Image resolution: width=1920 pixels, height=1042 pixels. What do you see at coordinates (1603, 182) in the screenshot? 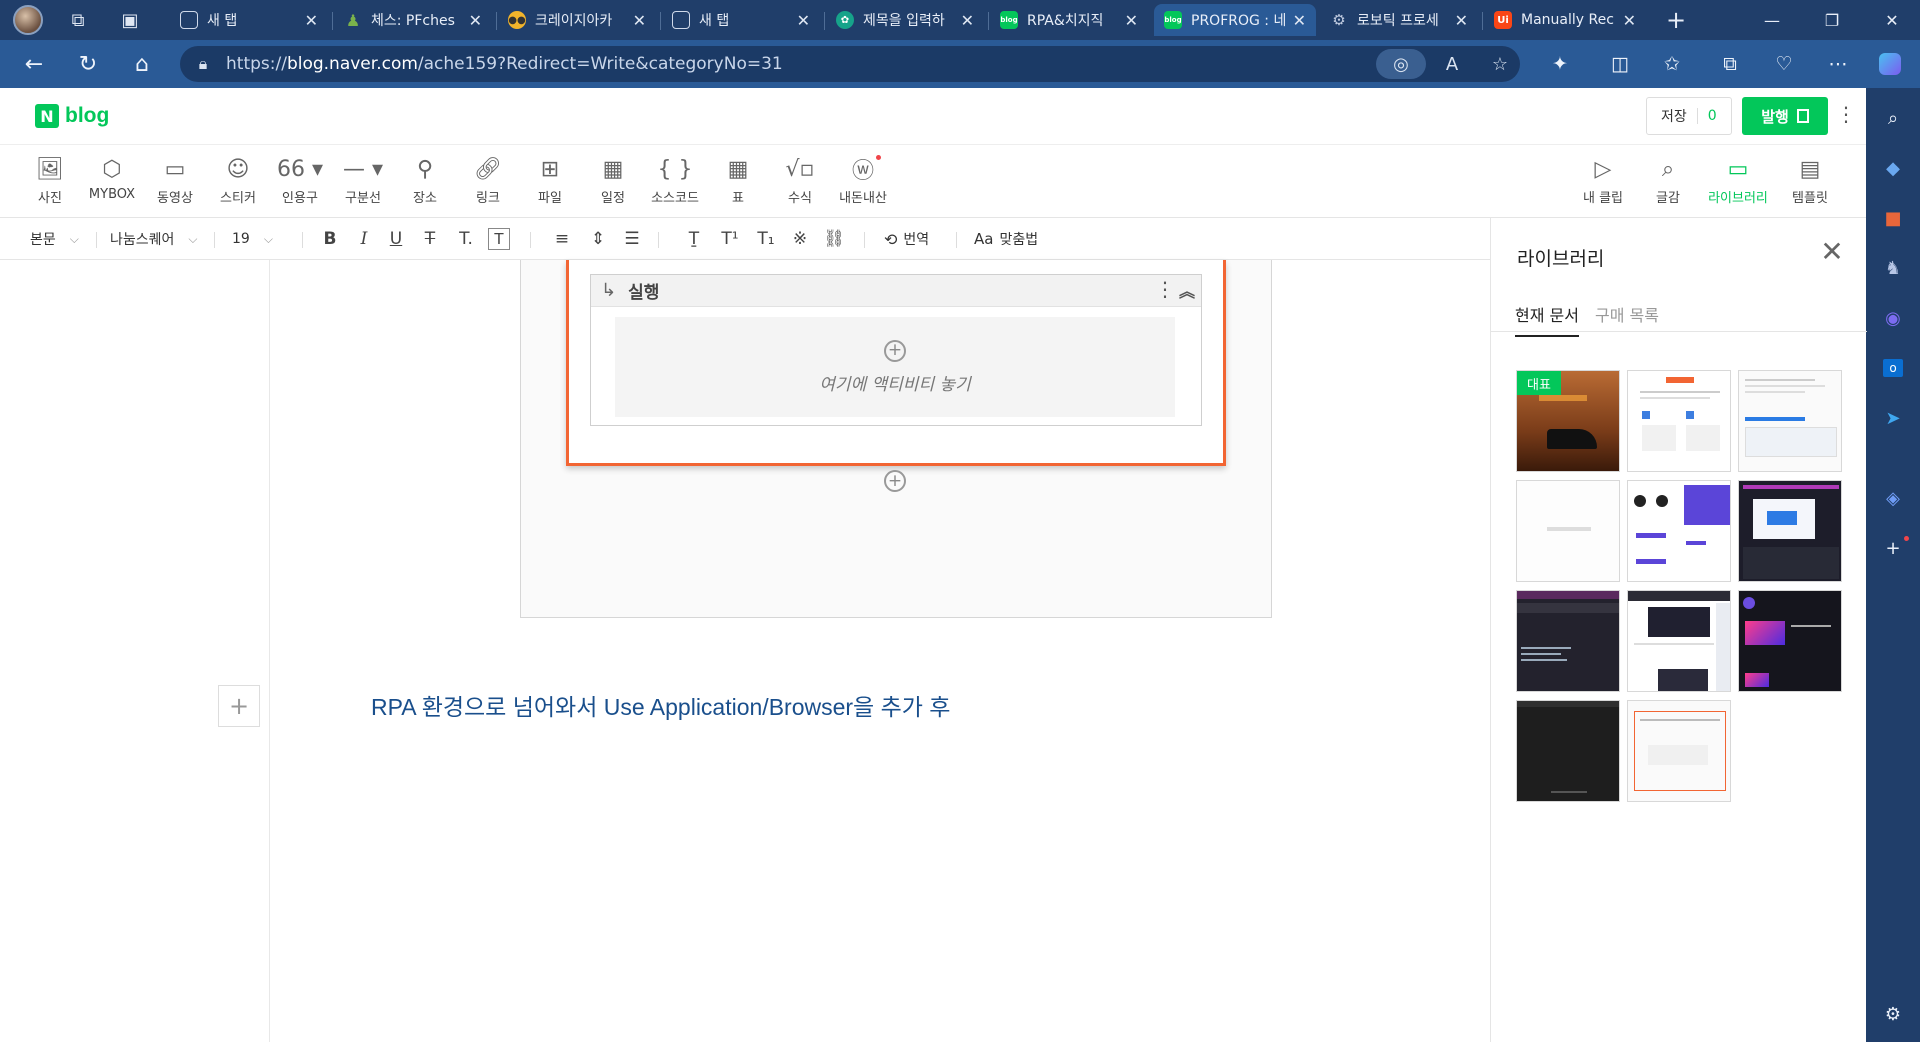
I see `my-clip-button: ▷ 내 클립` at bounding box center [1603, 182].